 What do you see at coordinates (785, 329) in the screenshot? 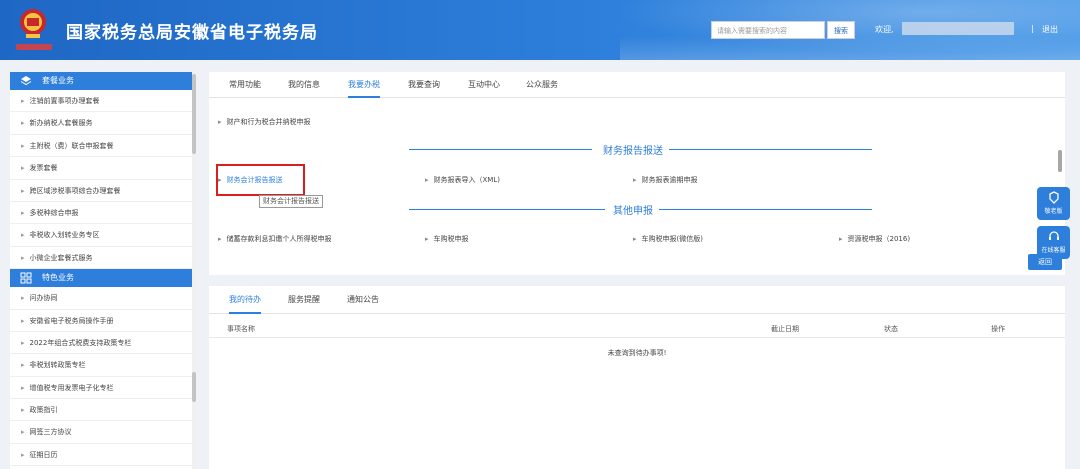
I see `column-deadline: 截止日期` at bounding box center [785, 329].